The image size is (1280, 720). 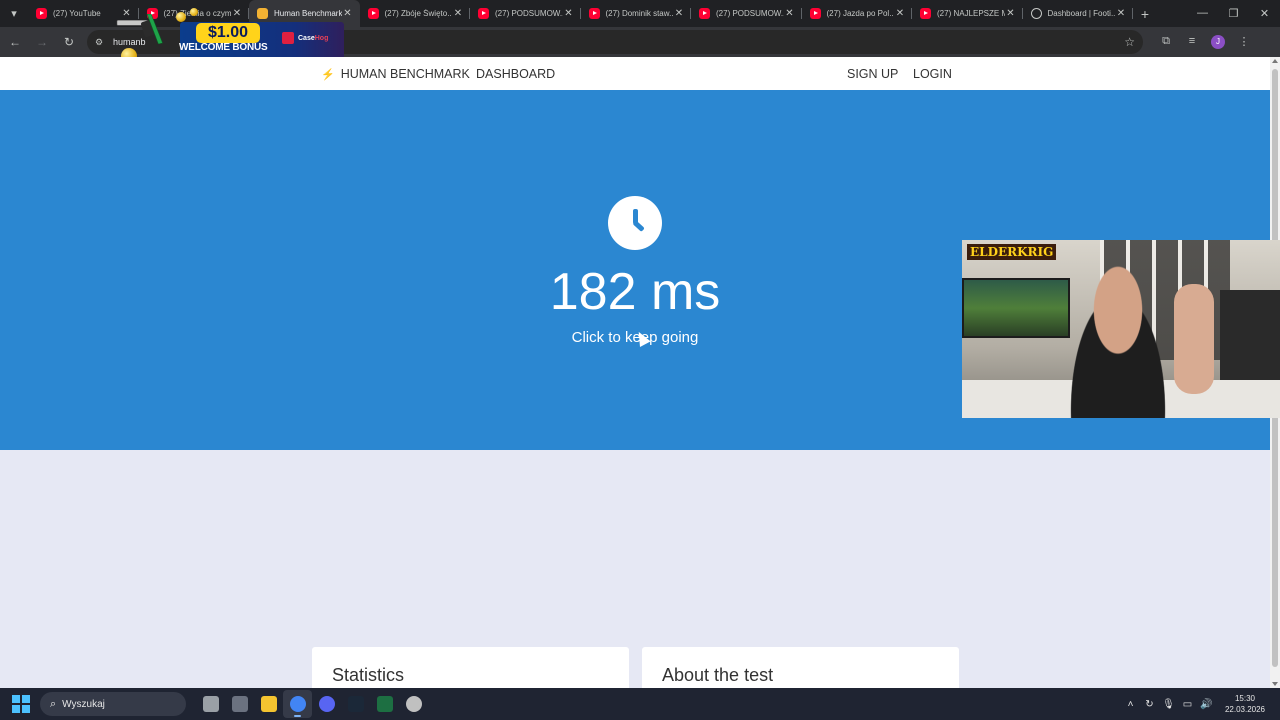 I want to click on steam-icon, so click(x=355, y=704).